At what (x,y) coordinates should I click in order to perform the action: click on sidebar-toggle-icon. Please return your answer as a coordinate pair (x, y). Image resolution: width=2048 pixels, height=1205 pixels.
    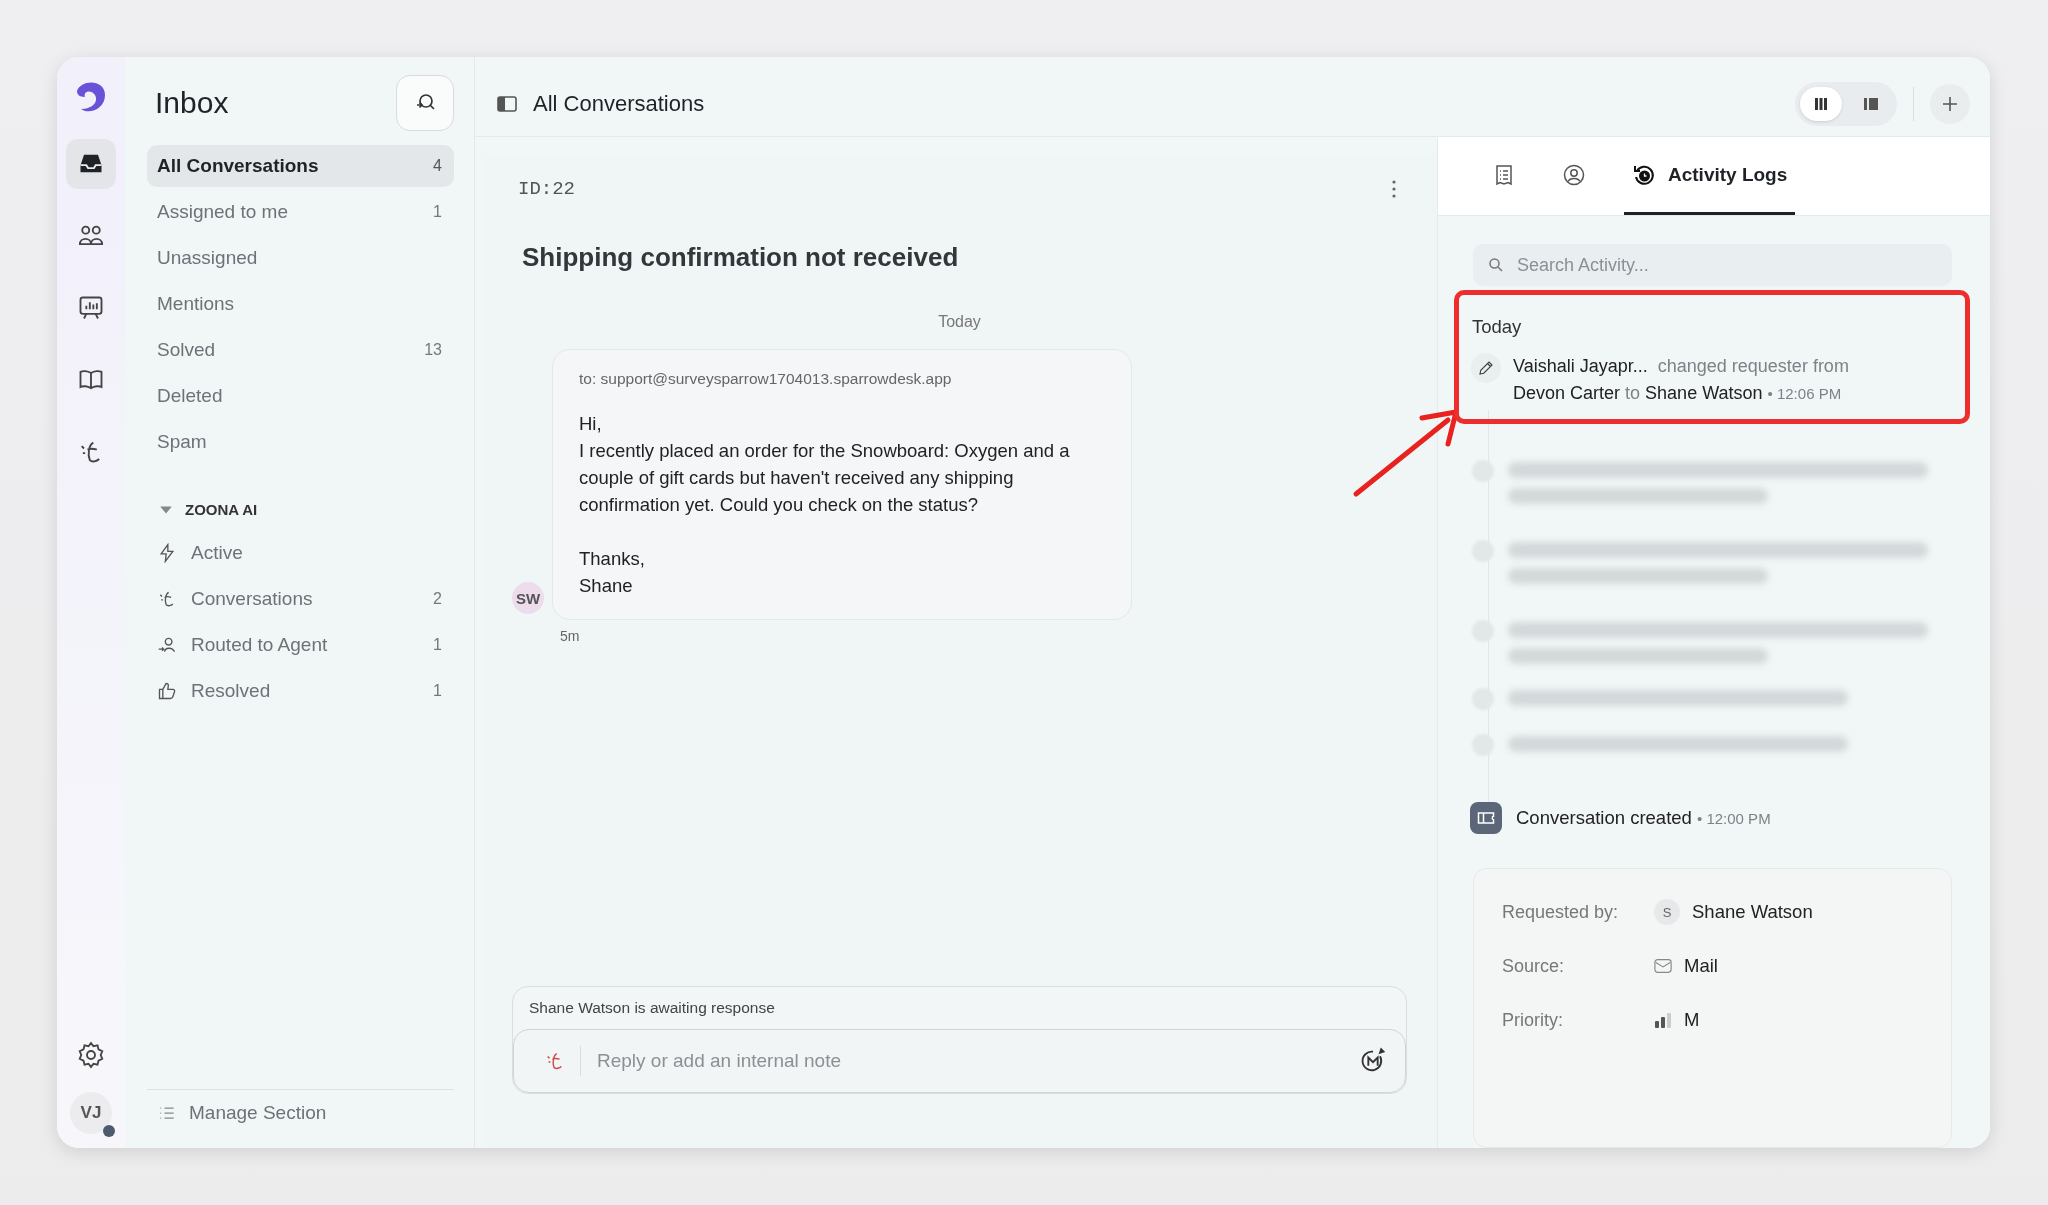
    Looking at the image, I should click on (507, 103).